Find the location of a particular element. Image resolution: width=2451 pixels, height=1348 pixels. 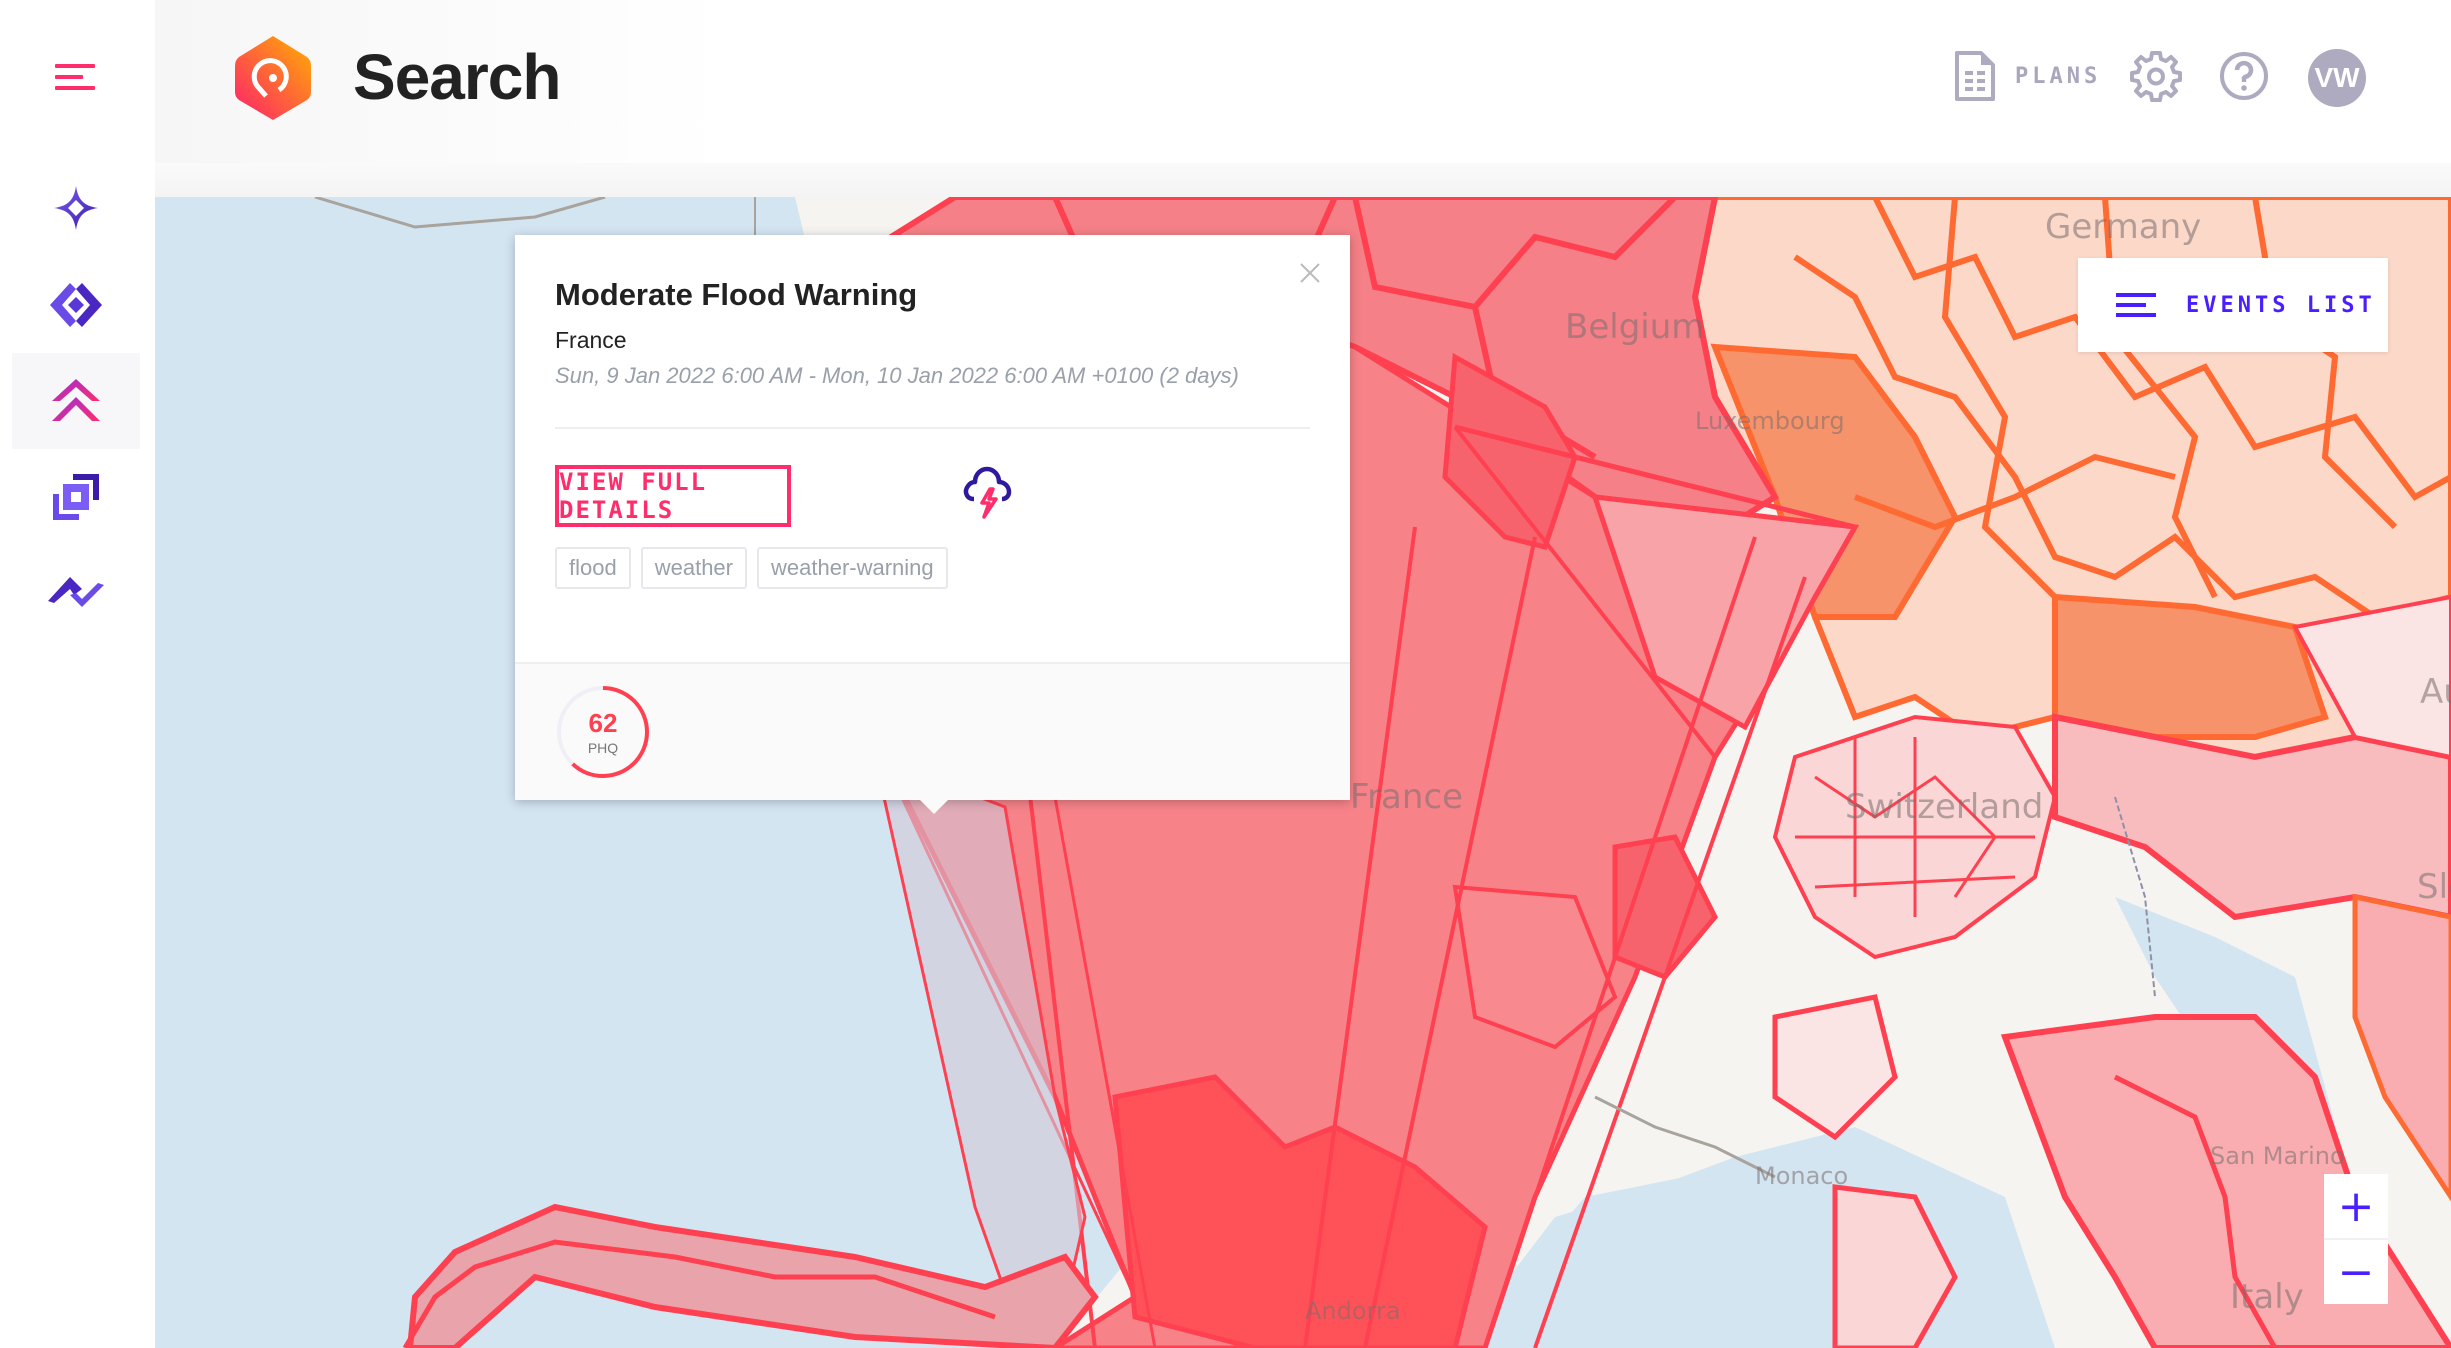

zigzag-wave-icon is located at coordinates (76, 592).